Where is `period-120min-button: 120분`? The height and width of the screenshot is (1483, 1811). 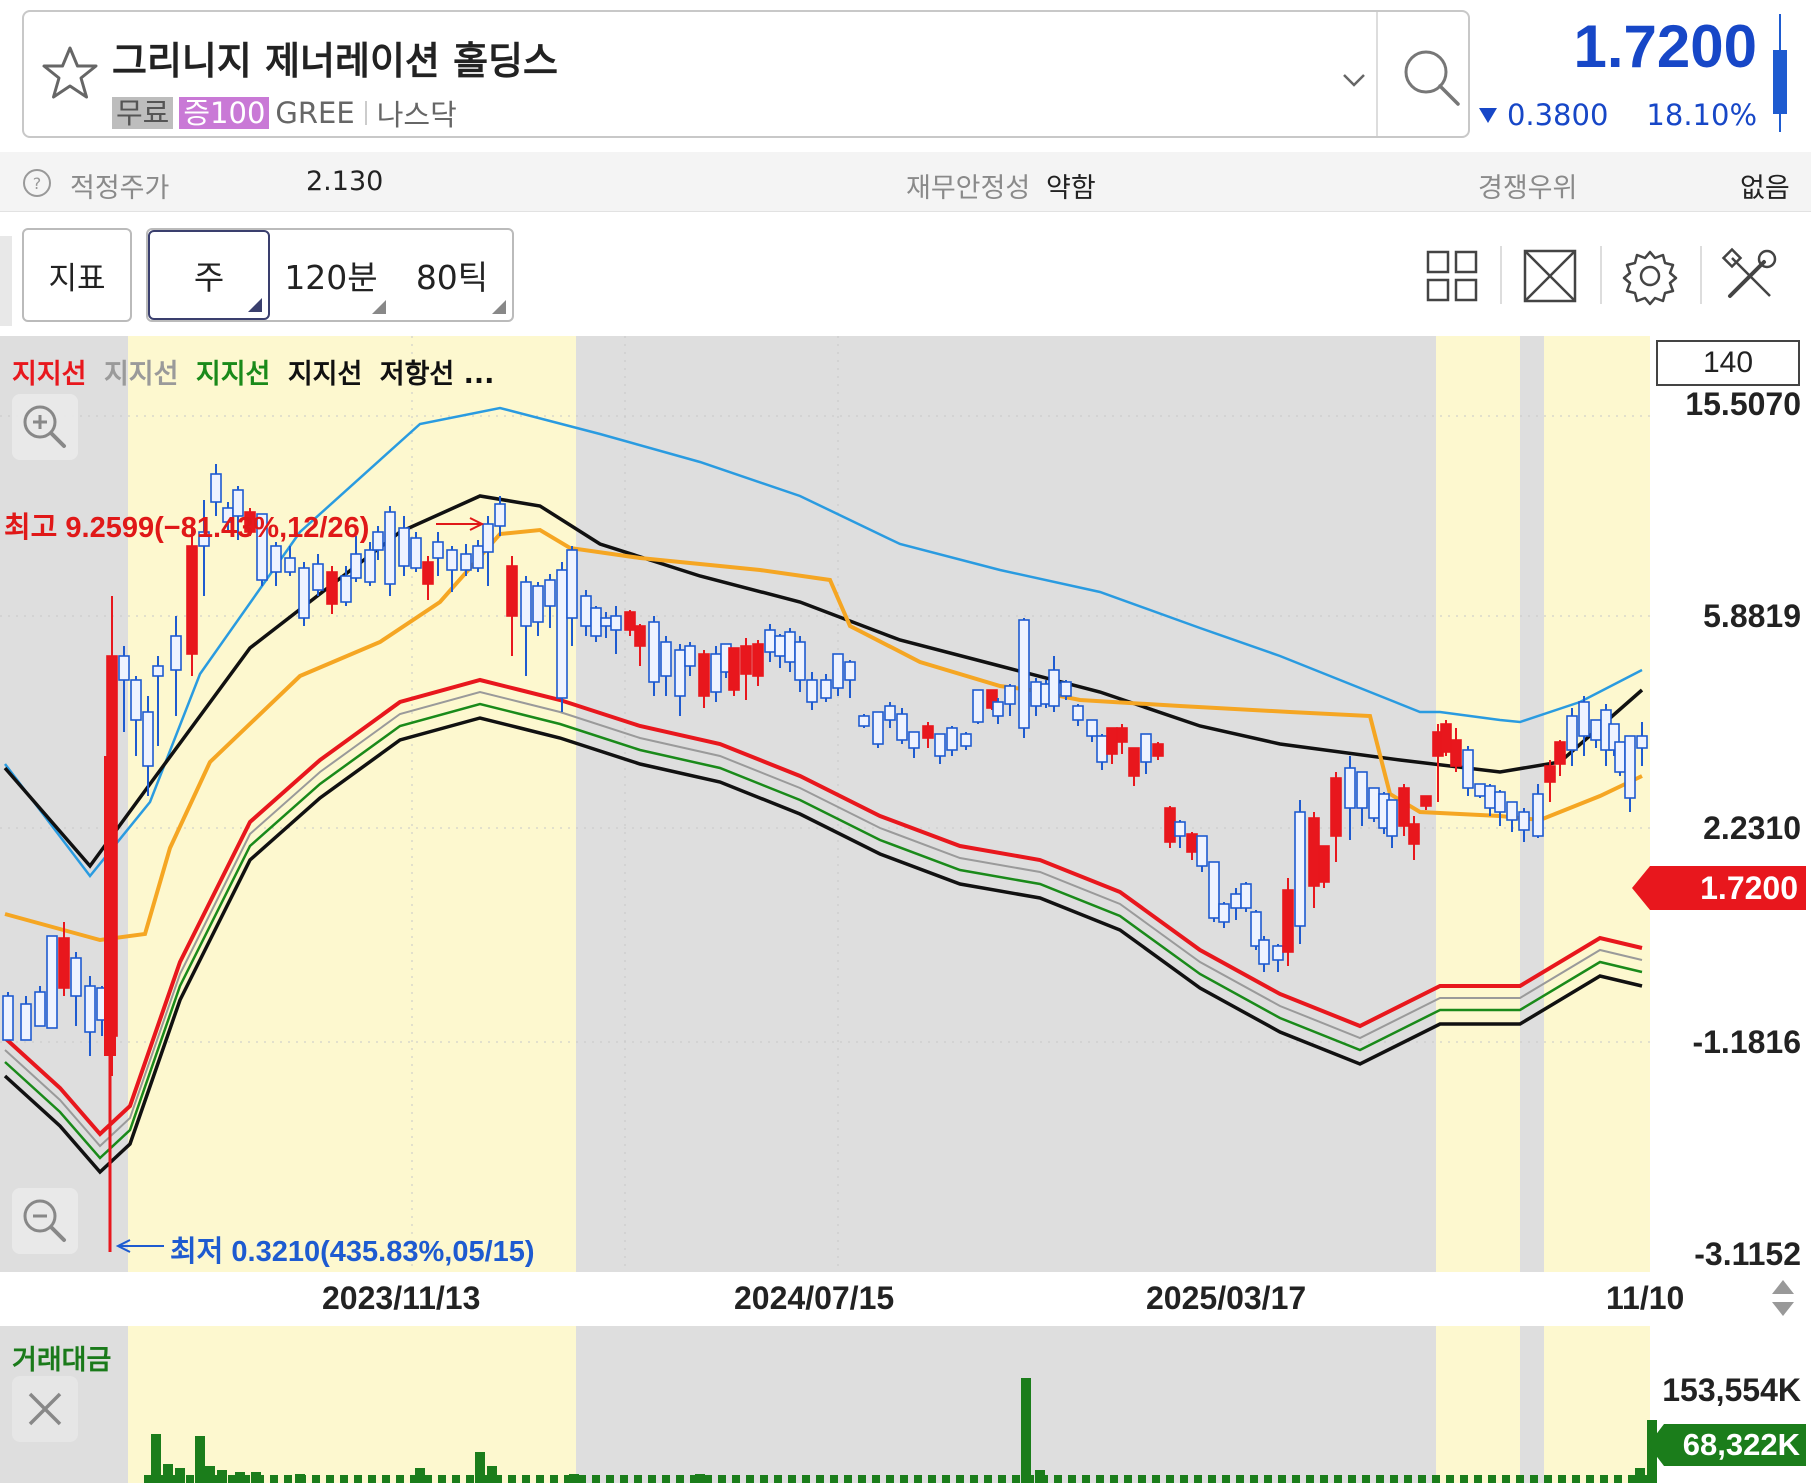 period-120min-button: 120분 is located at coordinates (331, 275).